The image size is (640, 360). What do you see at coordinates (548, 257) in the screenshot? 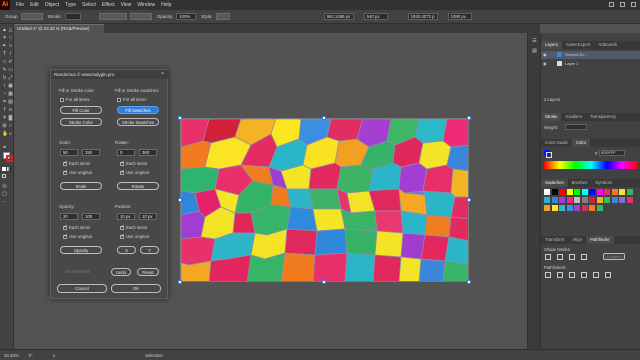
I see `unite-icon` at bounding box center [548, 257].